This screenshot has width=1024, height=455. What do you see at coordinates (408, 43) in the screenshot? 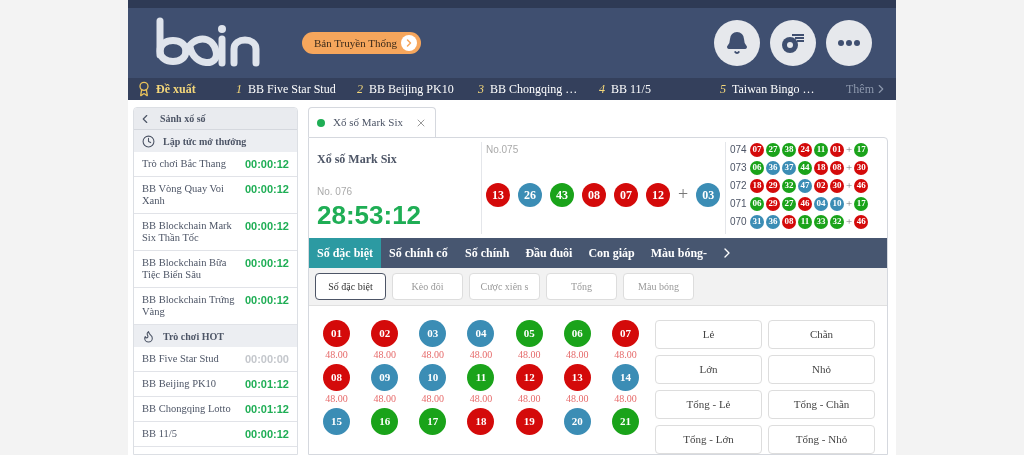
I see `chevron-right-icon` at bounding box center [408, 43].